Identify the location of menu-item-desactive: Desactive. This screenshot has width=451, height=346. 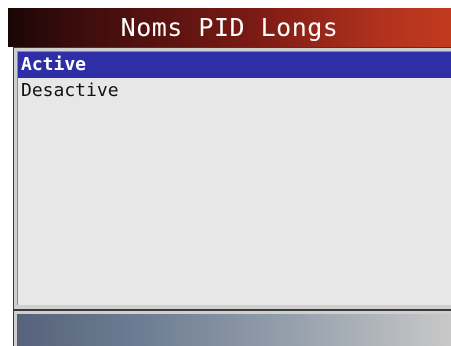
(234, 91).